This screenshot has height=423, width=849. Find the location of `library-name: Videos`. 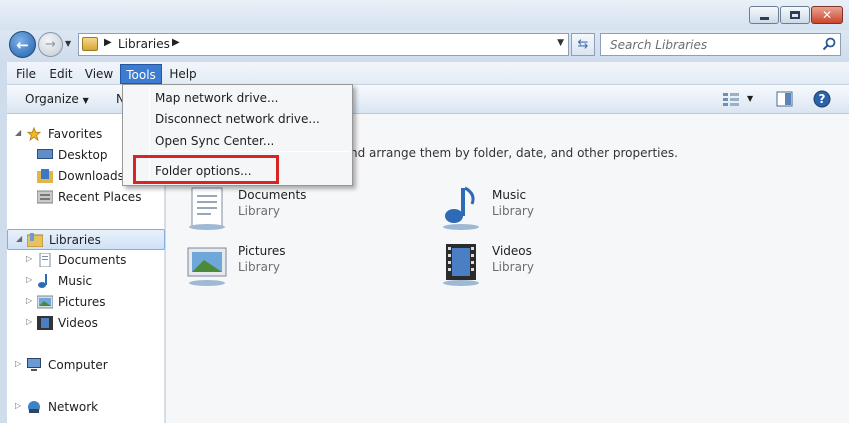

library-name: Videos is located at coordinates (512, 251).